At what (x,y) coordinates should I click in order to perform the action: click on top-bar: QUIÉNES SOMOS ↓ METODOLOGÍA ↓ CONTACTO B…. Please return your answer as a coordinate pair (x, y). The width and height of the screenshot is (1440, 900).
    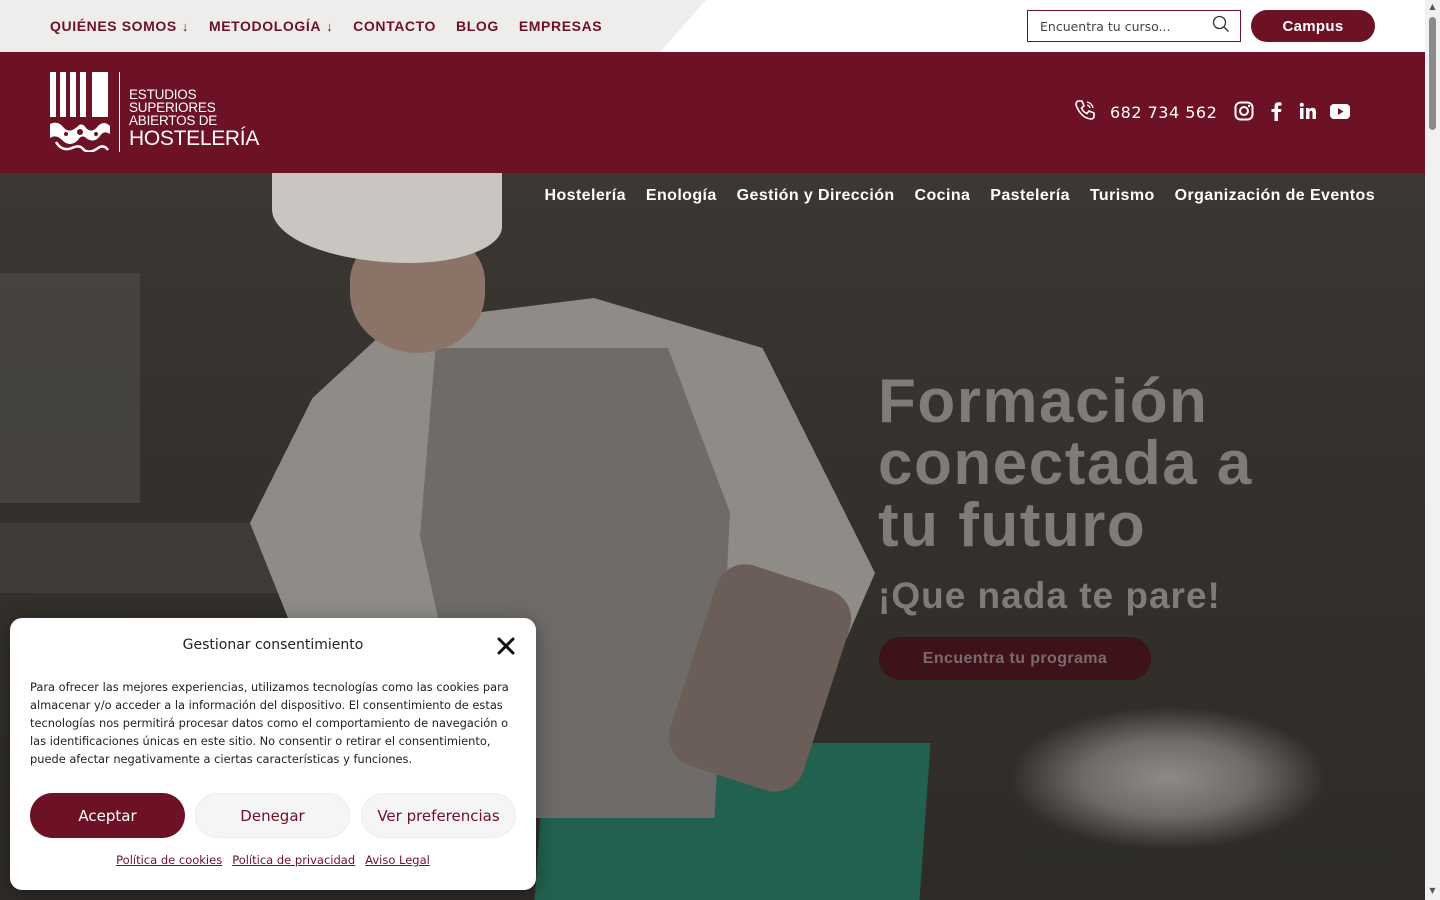
    Looking at the image, I should click on (712, 26).